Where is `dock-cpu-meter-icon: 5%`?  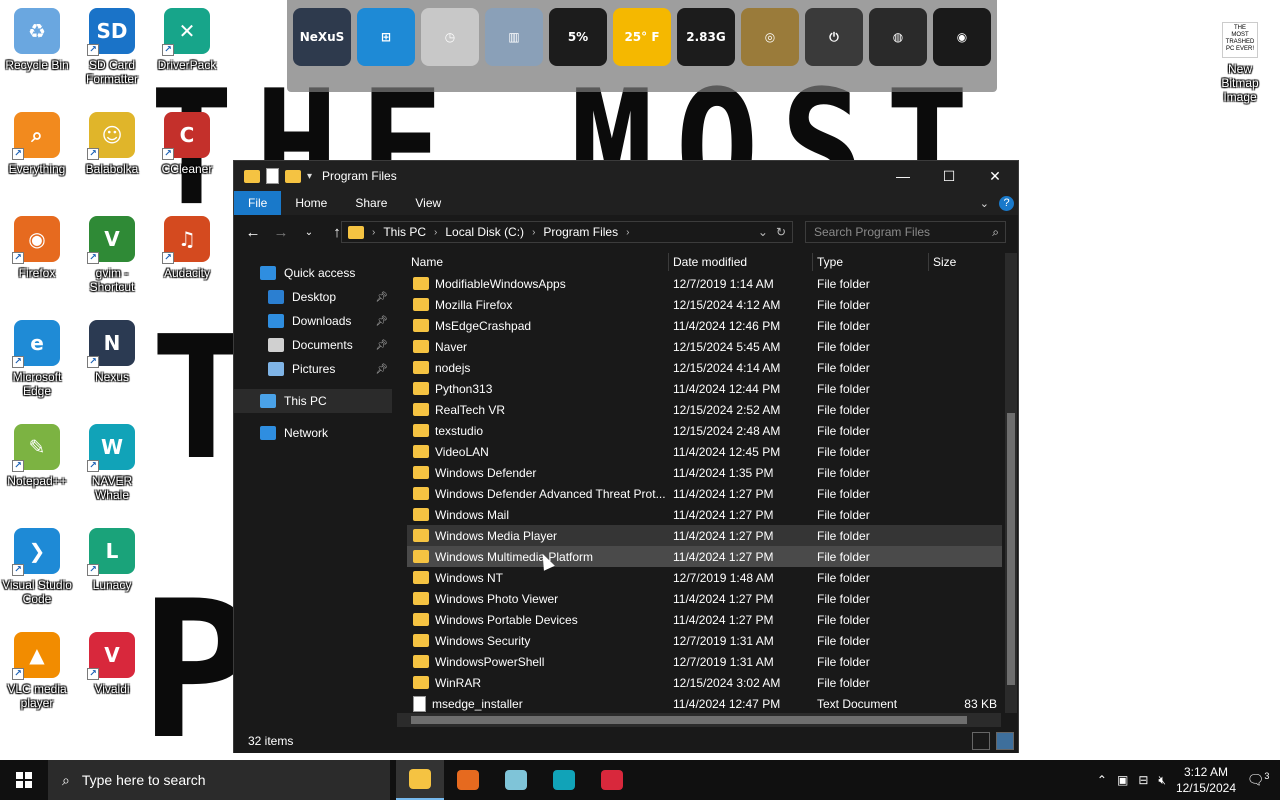
dock-cpu-meter-icon: 5% is located at coordinates (578, 37).